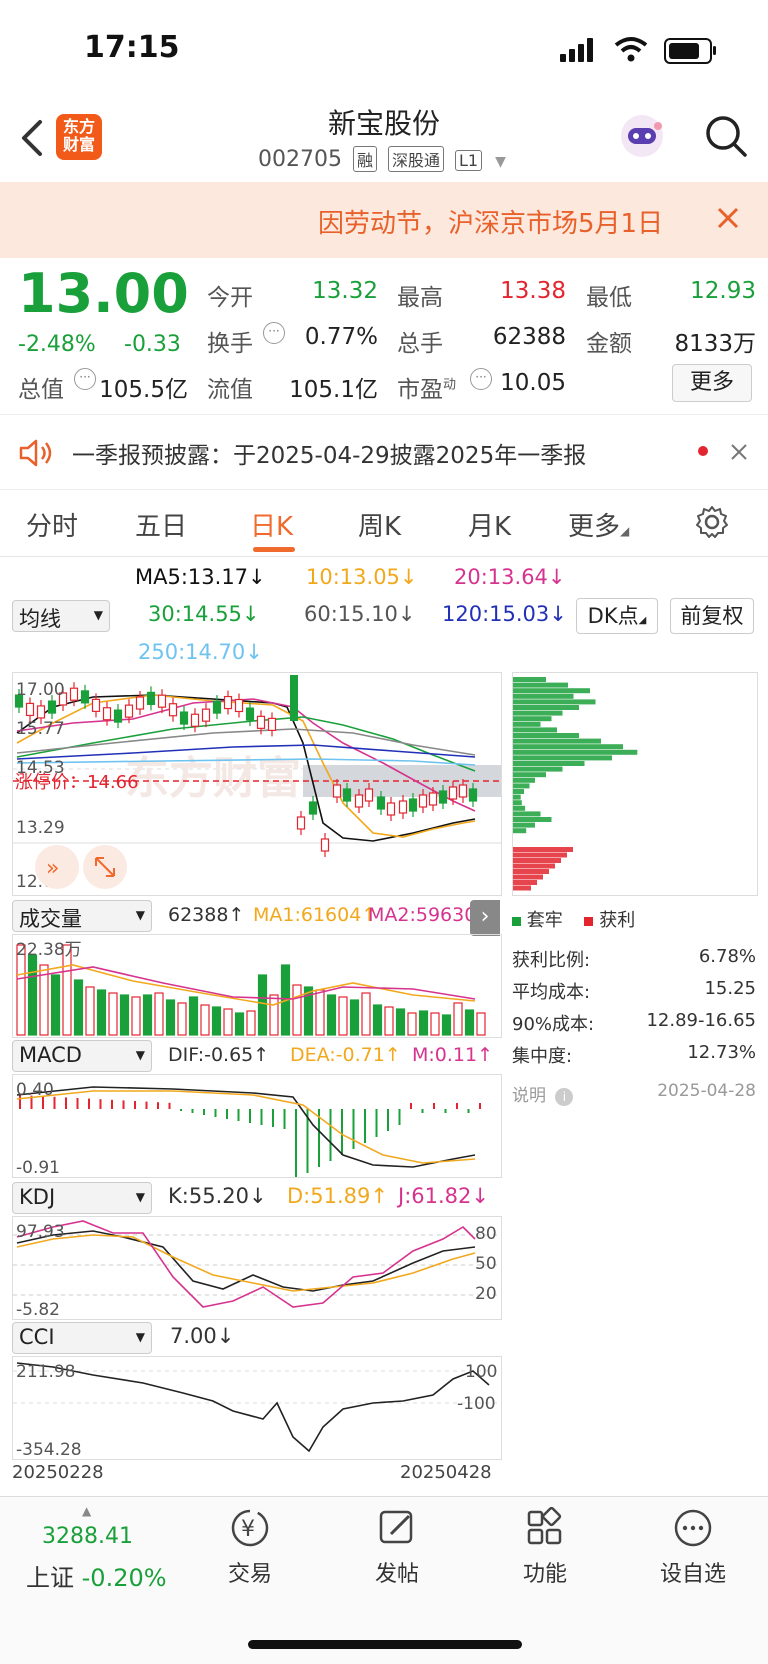 The image size is (768, 1664). Describe the element at coordinates (543, 1093) in the screenshot. I see `chip-note: 说明 i` at that location.